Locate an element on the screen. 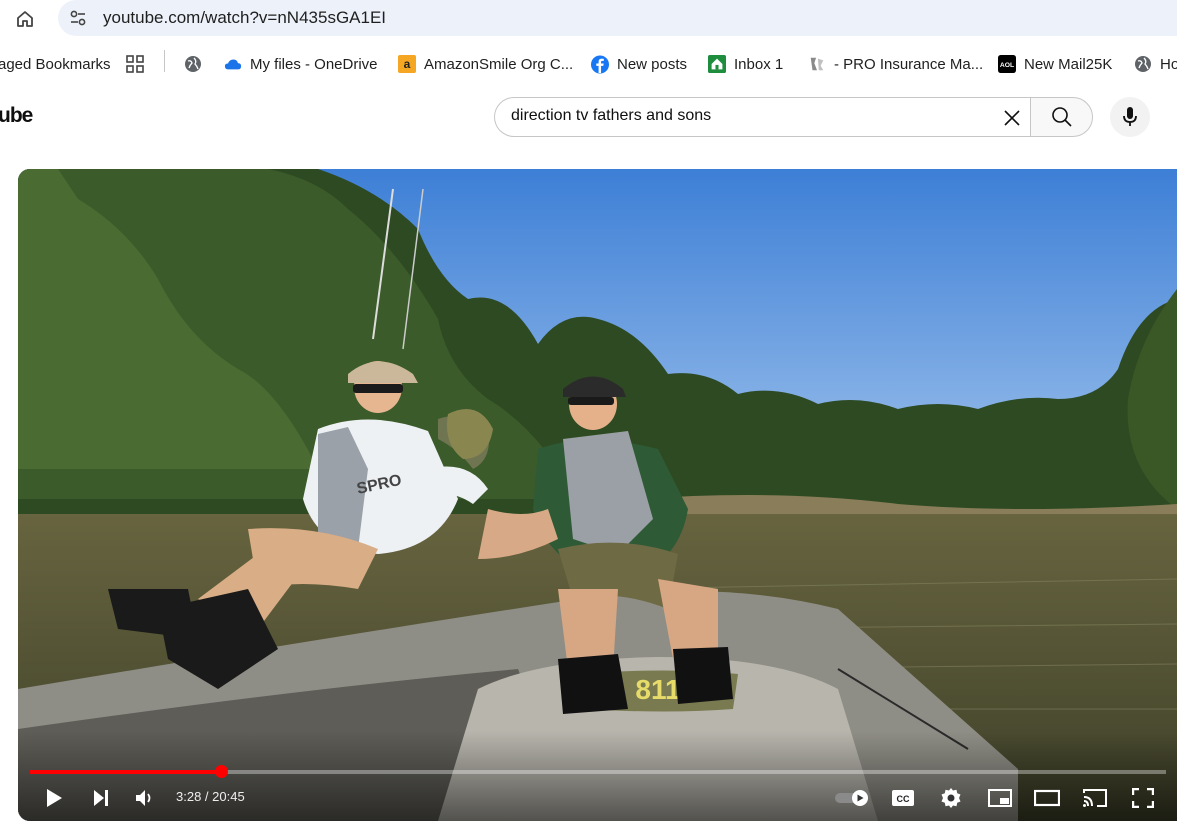 The width and height of the screenshot is (1177, 823). bookmark-aol: AOL New Mail25K is located at coordinates (1055, 64).